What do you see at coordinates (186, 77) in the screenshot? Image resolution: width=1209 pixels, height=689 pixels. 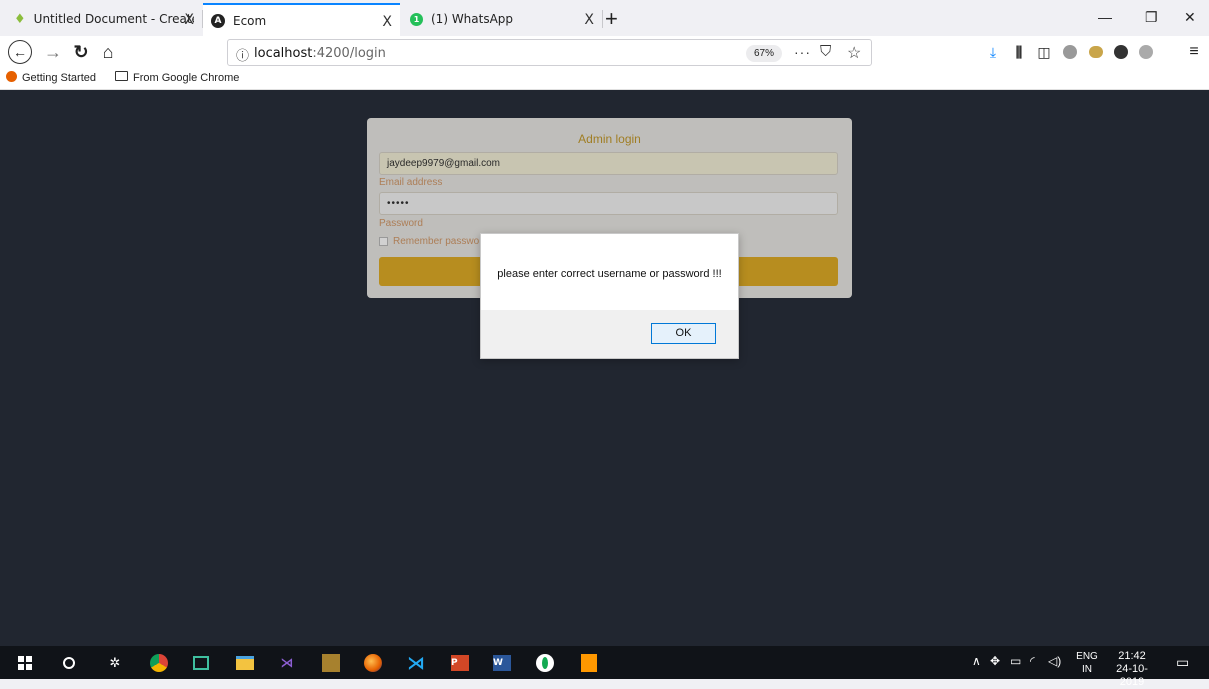 I see `bookmark-label: From Google Chrome` at bounding box center [186, 77].